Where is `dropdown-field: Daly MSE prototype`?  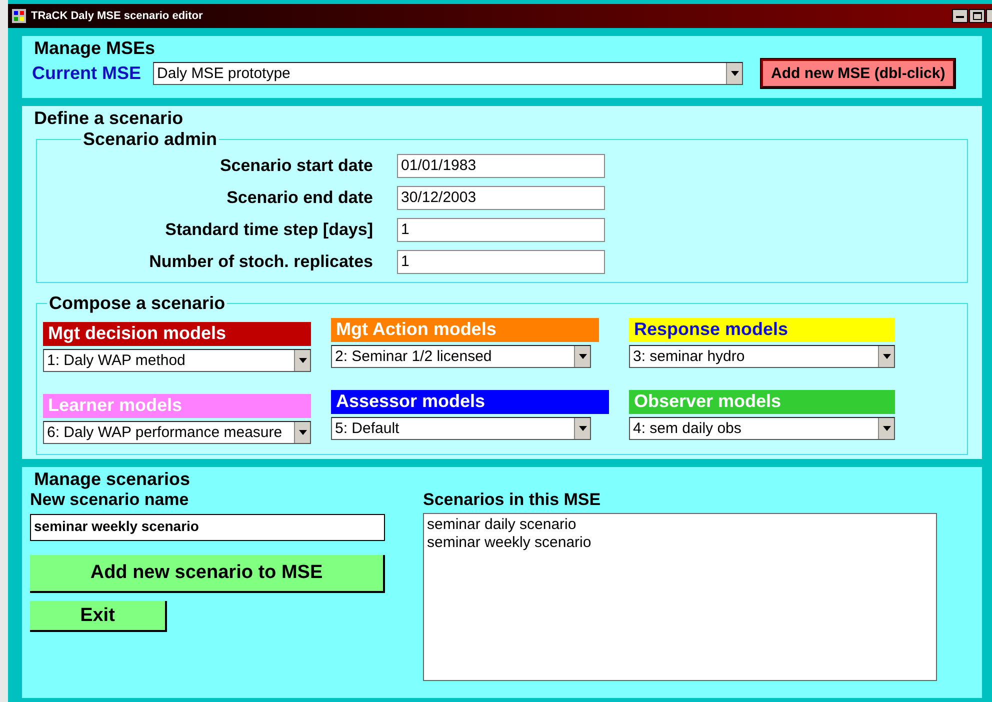
dropdown-field: Daly MSE prototype is located at coordinates (448, 73).